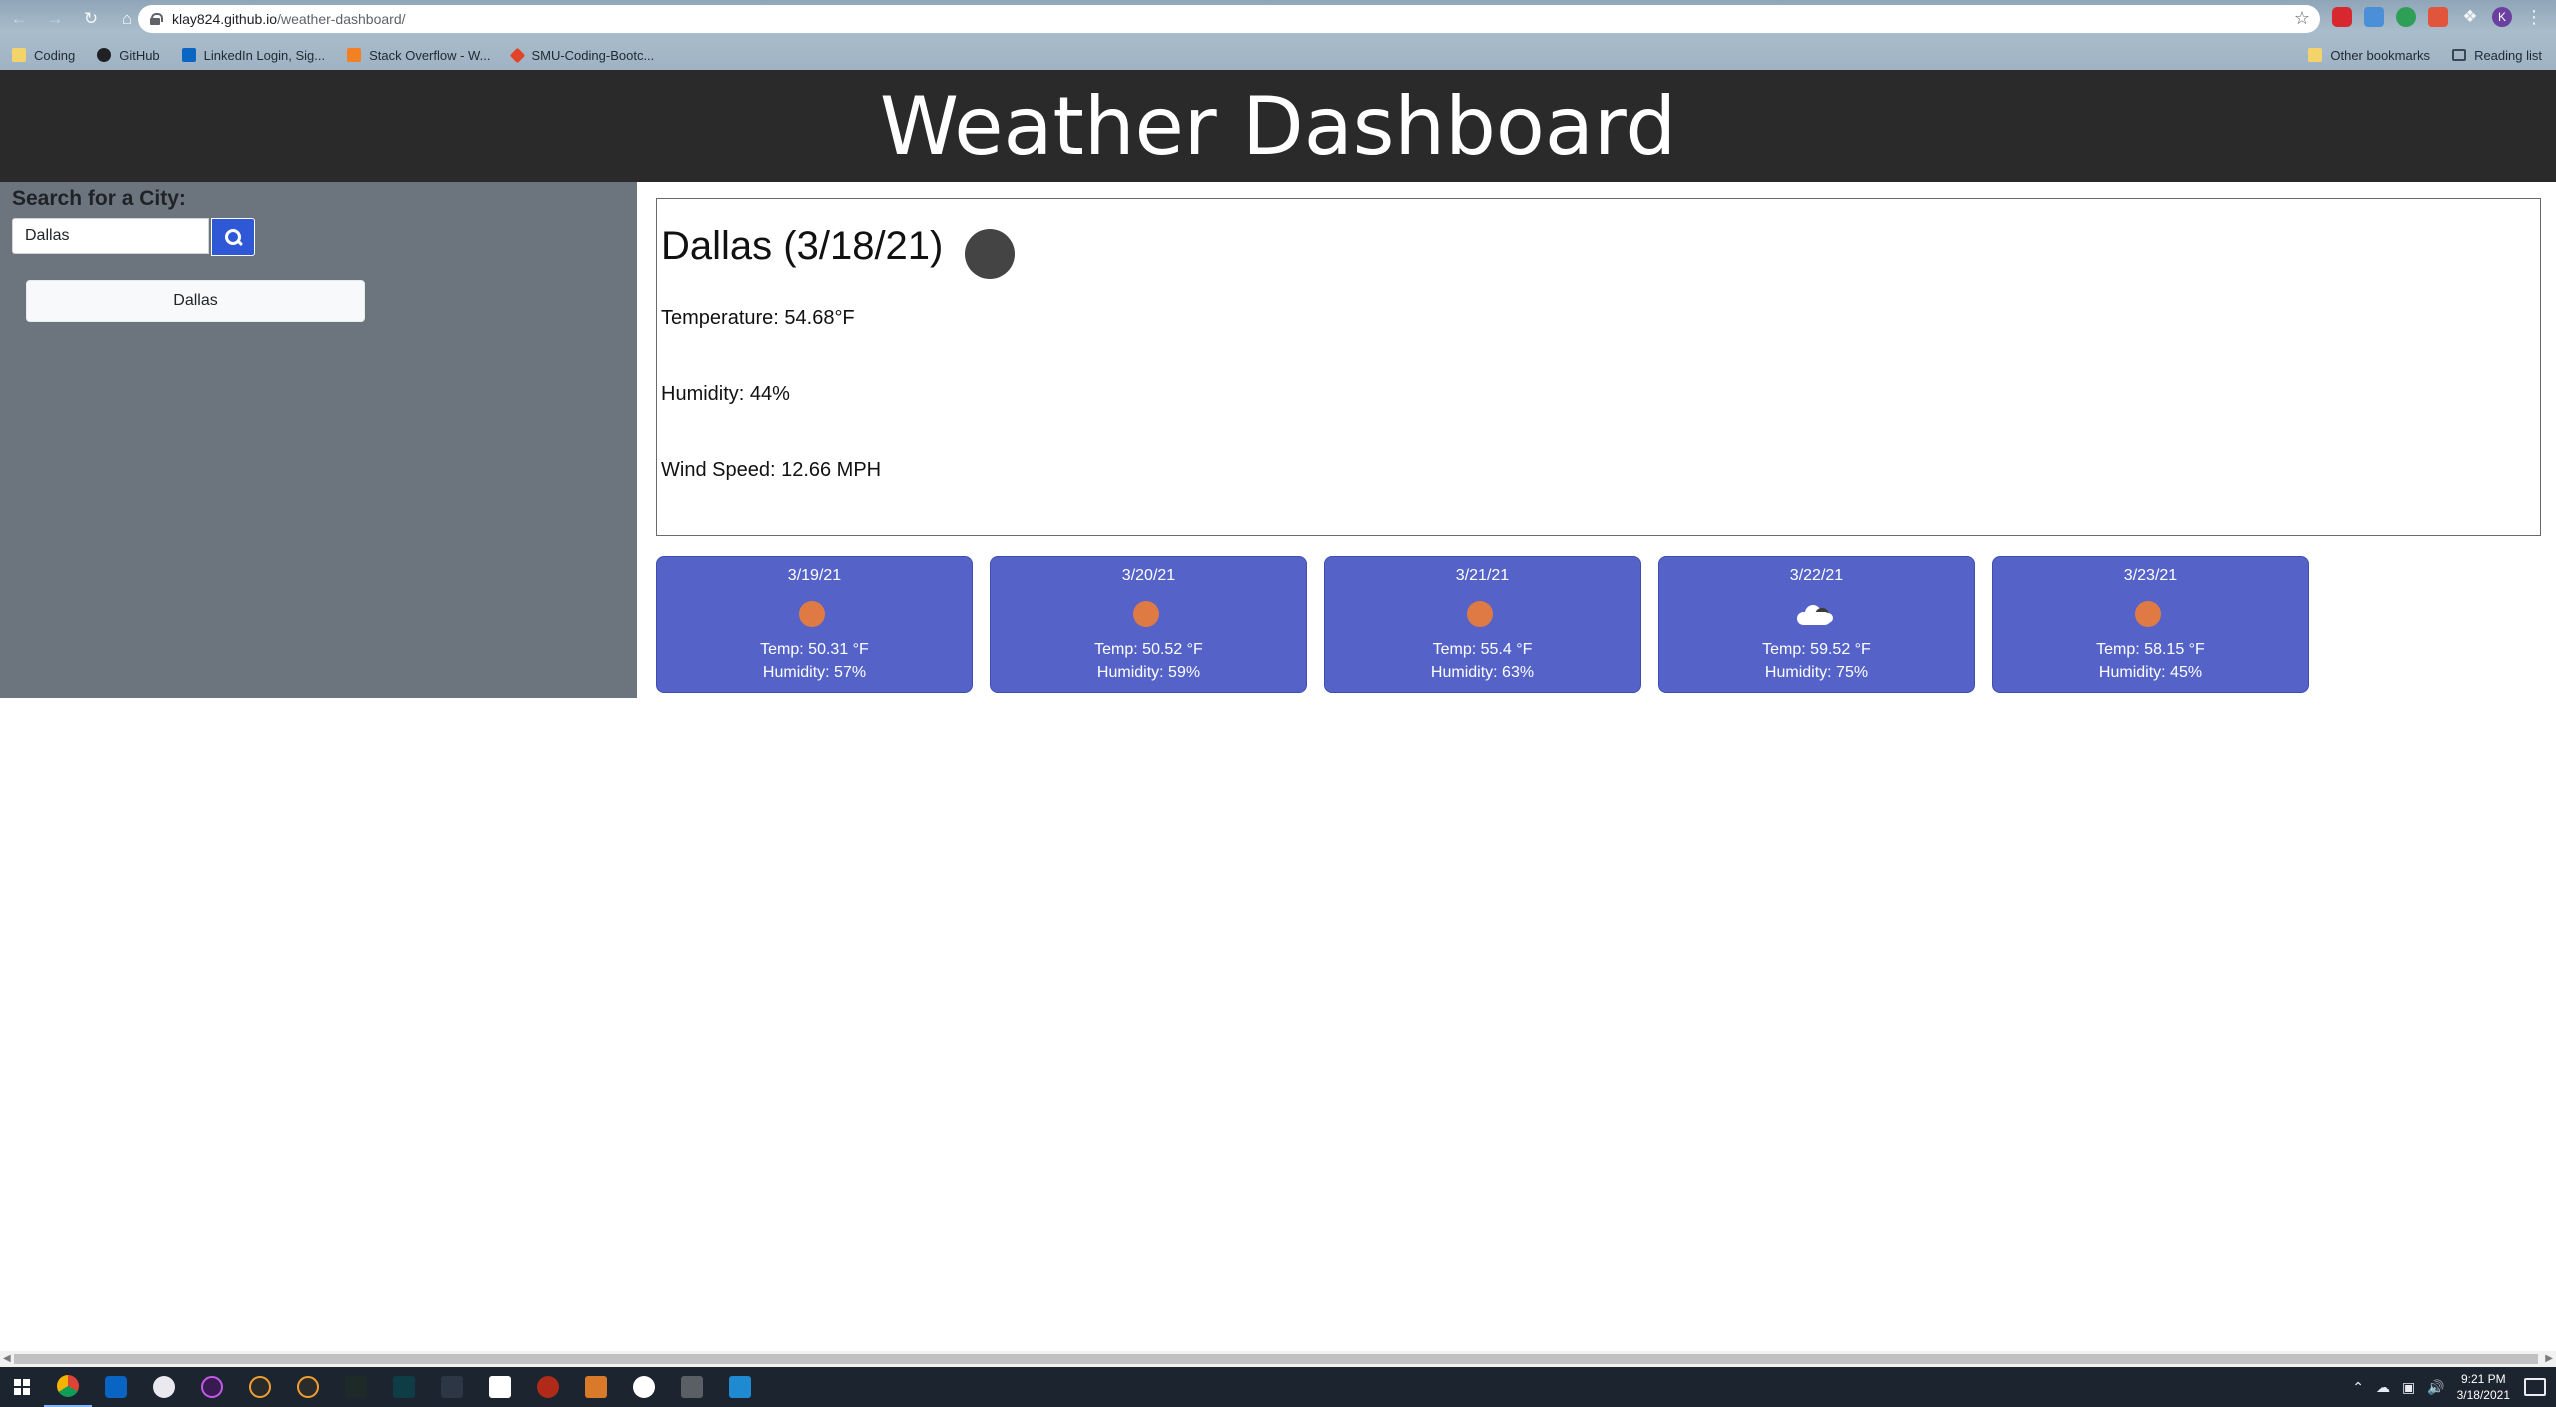 This screenshot has width=2556, height=1407. Describe the element at coordinates (2374, 17) in the screenshot. I see `extension-blue-icon` at that location.